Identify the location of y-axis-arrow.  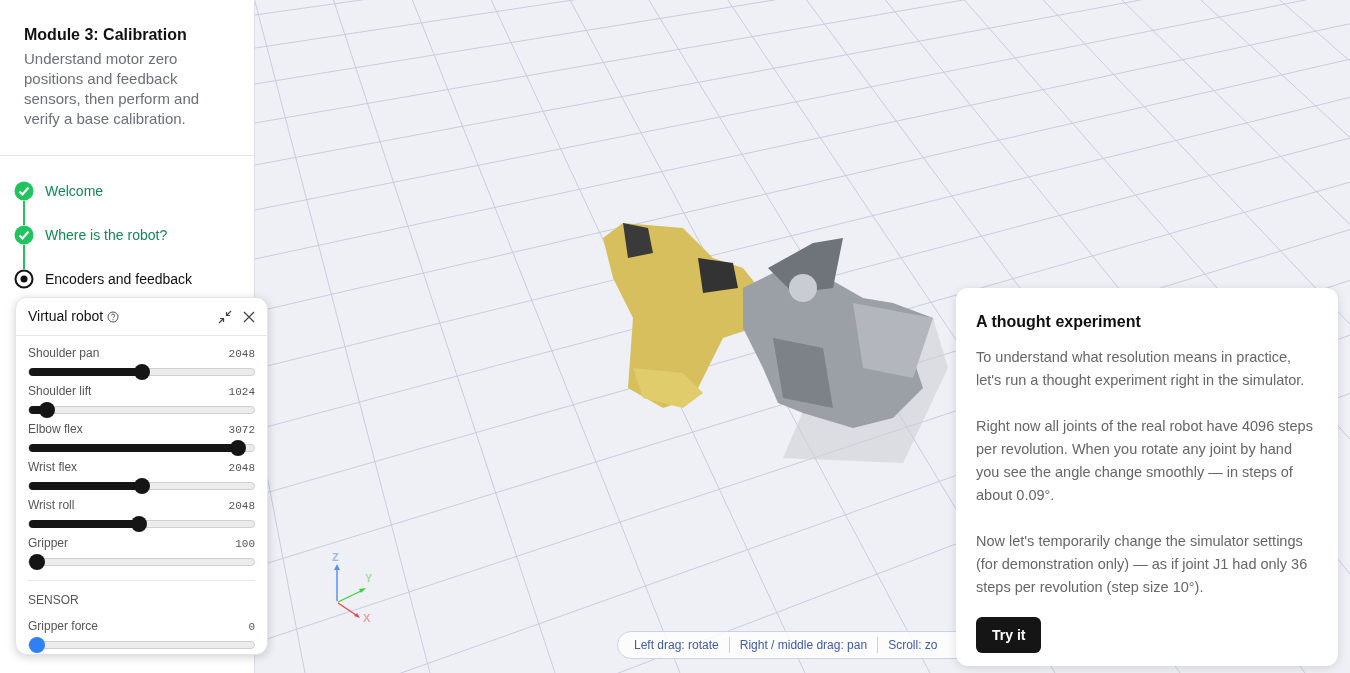
(351, 595).